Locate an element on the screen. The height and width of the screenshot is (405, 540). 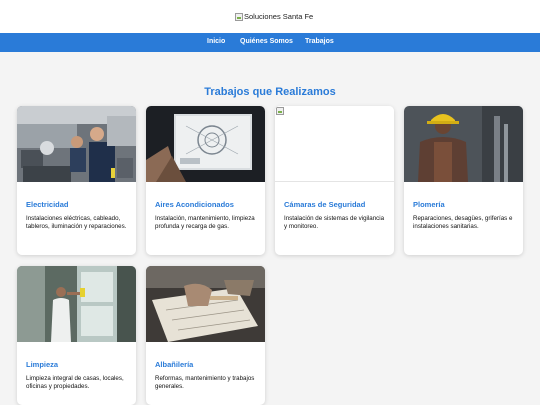
logo-alt-text: Soluciones Santa Fe is located at coordinates (279, 16).